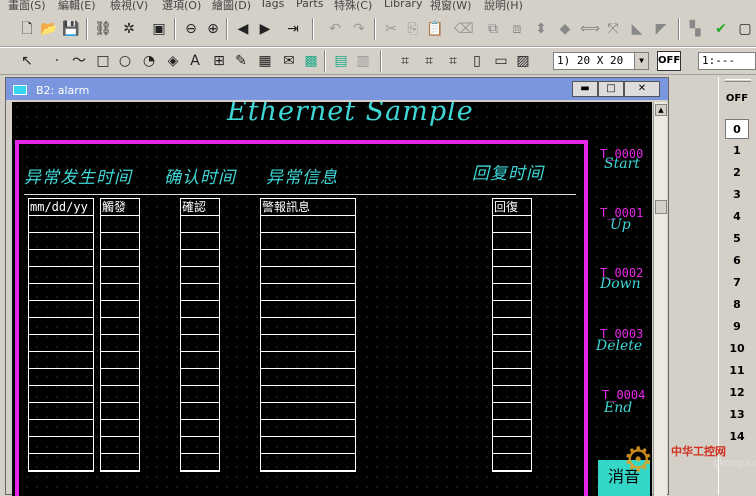 The height and width of the screenshot is (496, 756). What do you see at coordinates (737, 173) in the screenshot?
I see `state-item: 2` at bounding box center [737, 173].